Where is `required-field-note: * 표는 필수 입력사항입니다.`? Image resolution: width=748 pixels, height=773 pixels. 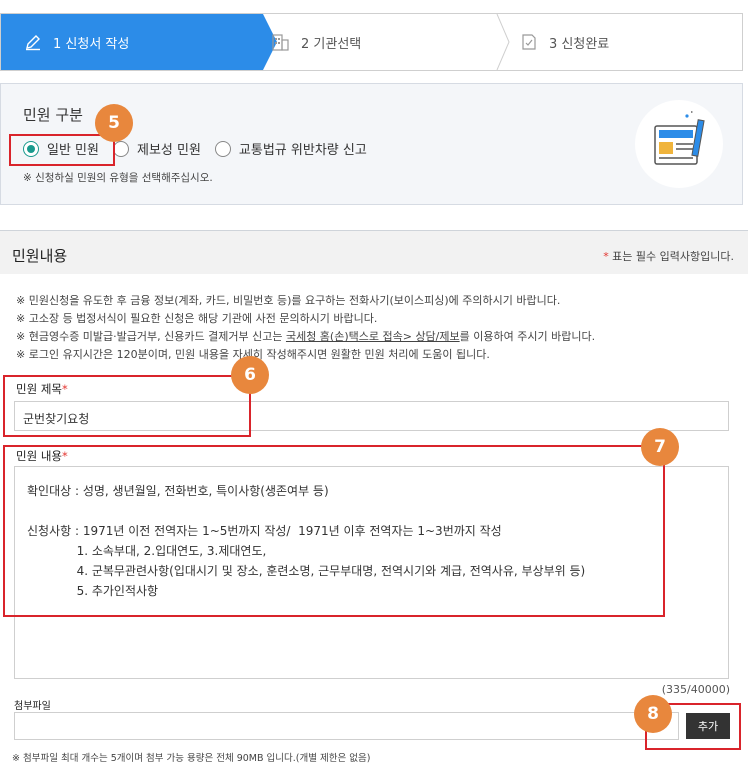 required-field-note: * 표는 필수 입력사항입니다. is located at coordinates (668, 256).